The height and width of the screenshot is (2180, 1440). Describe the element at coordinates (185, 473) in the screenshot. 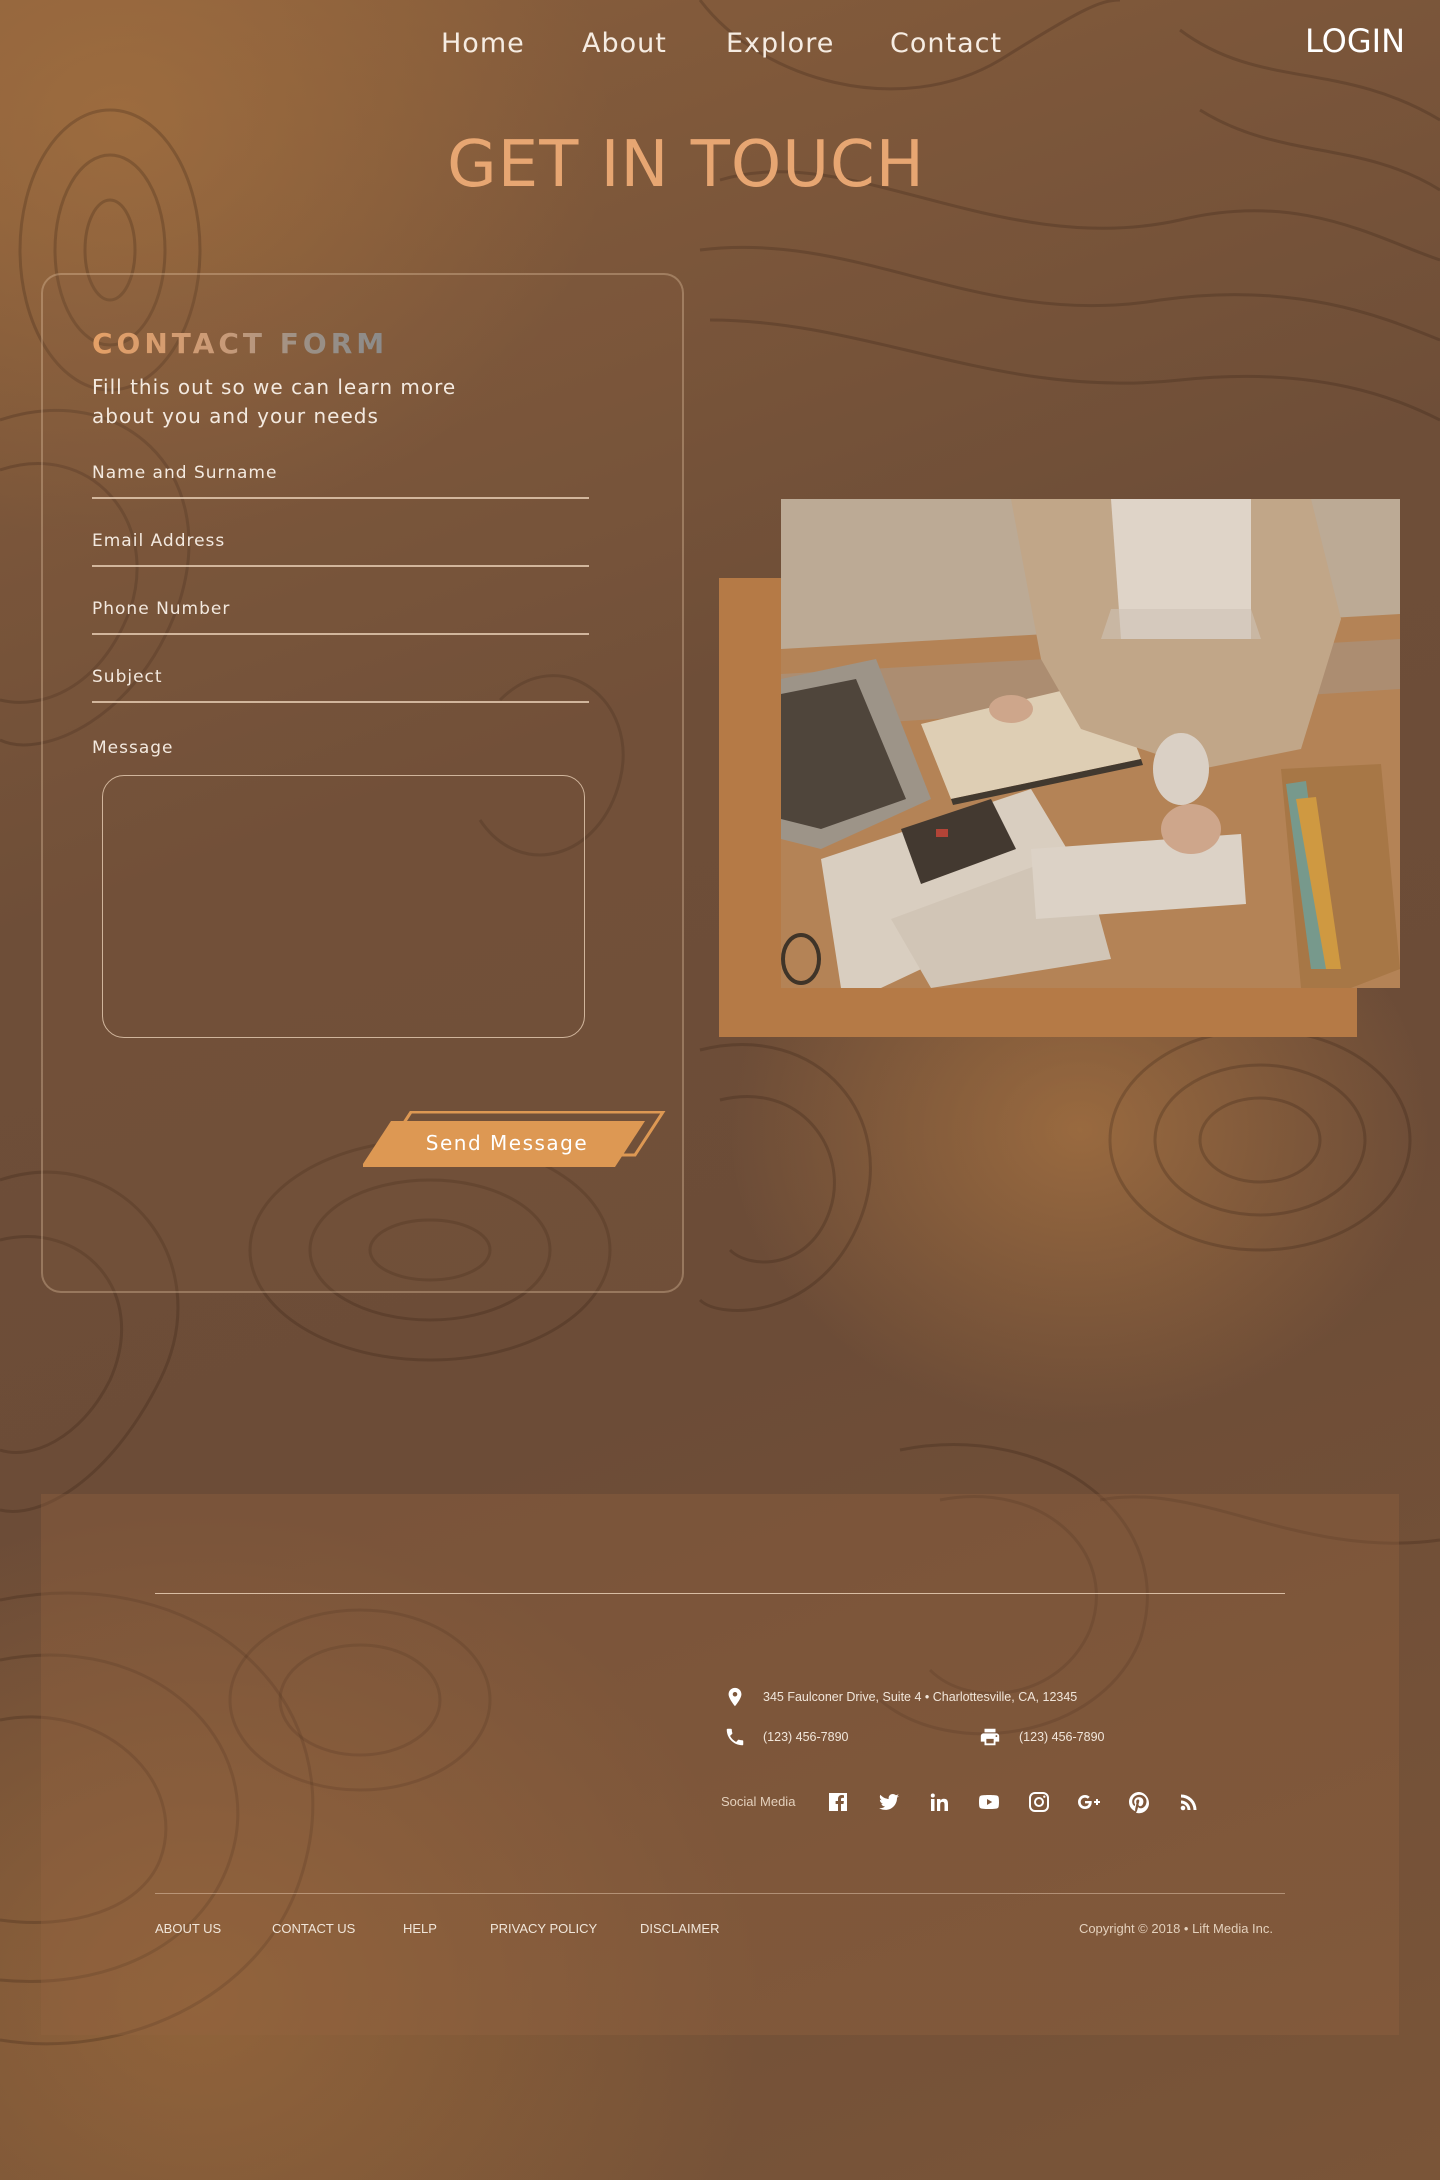

I see `name-field-label: Name and Surname` at that location.